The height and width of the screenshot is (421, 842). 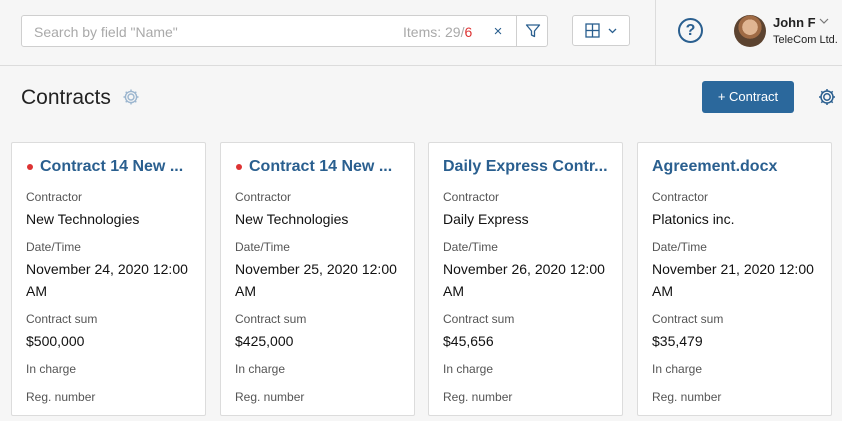 What do you see at coordinates (748, 97) in the screenshot?
I see `add-contract-button: + Contract` at bounding box center [748, 97].